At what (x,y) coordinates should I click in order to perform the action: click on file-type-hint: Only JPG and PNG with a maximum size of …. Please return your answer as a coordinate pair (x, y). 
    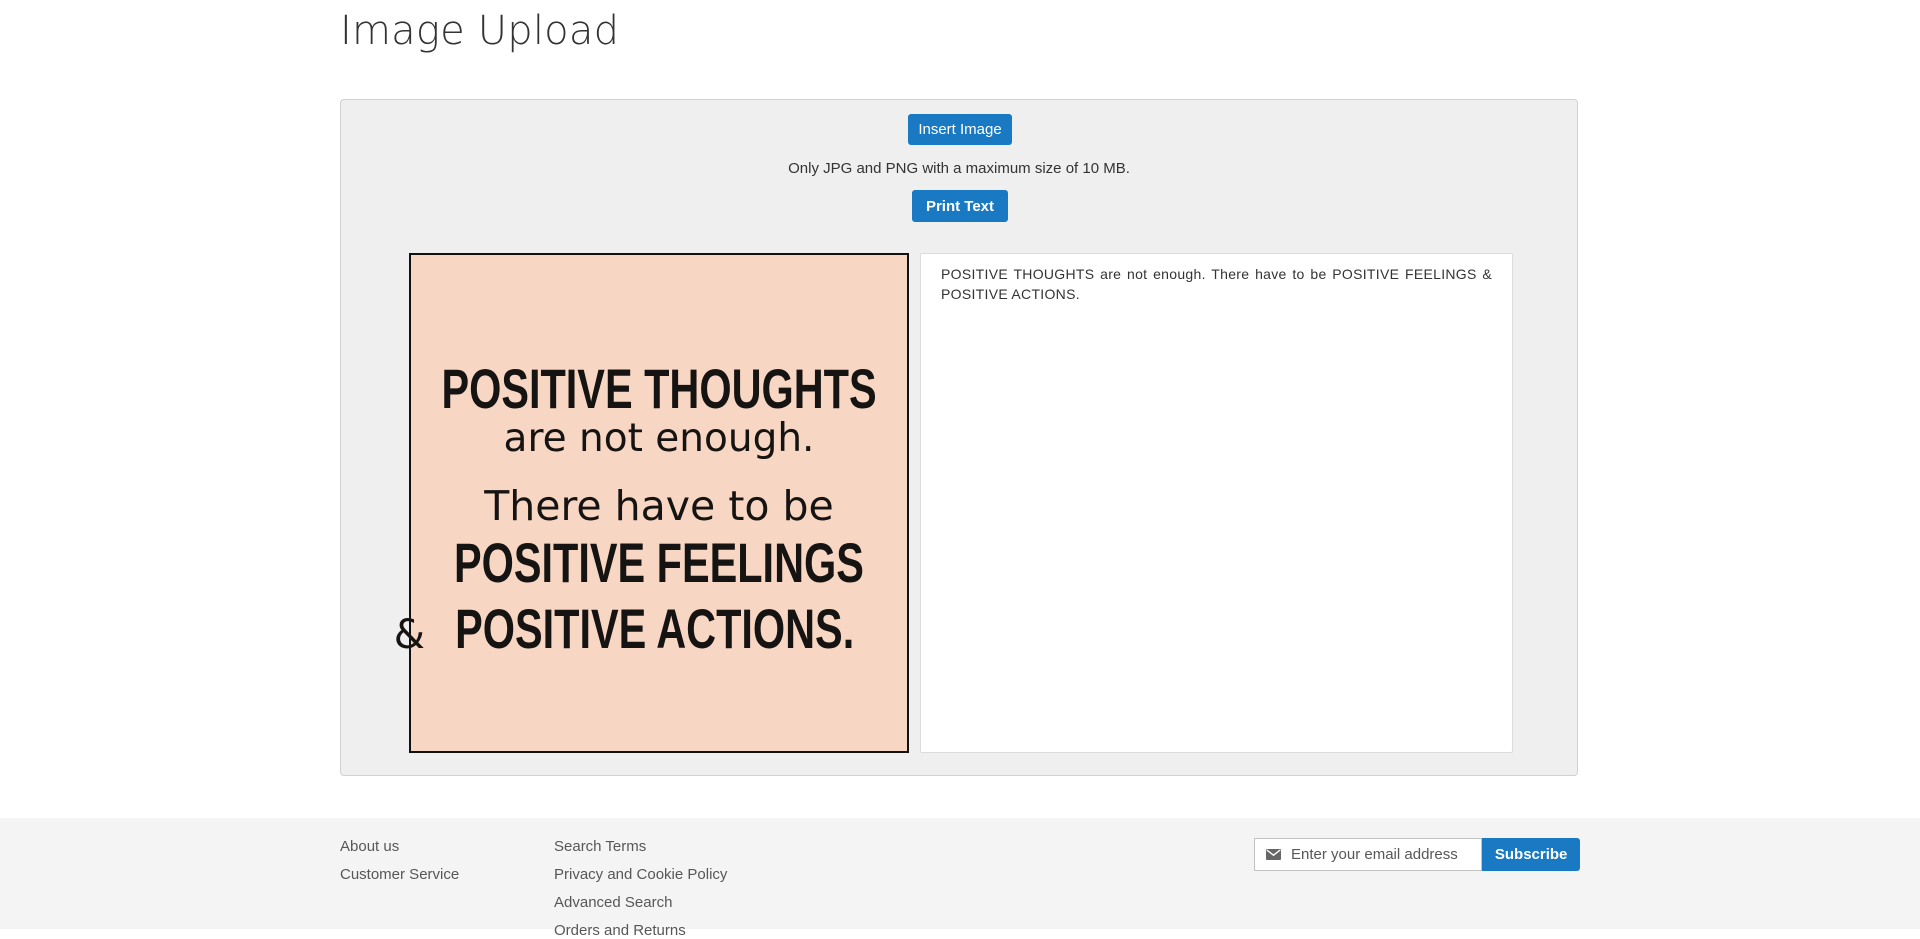
    Looking at the image, I should click on (959, 168).